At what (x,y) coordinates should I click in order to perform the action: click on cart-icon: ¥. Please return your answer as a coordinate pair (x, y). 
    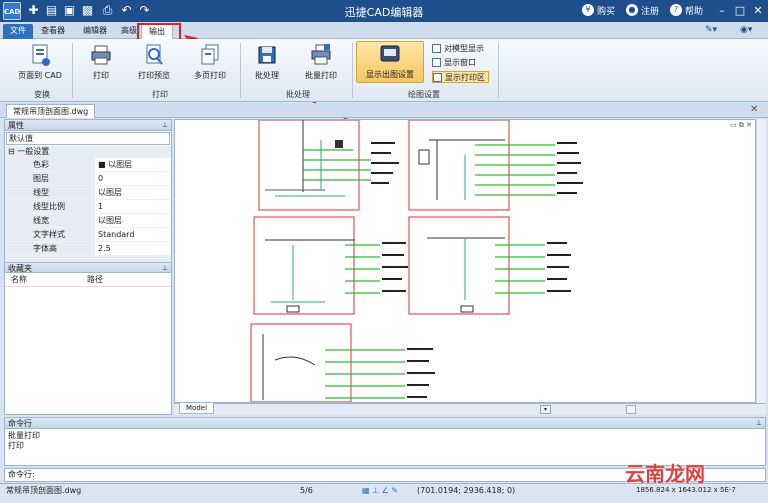
    Looking at the image, I should click on (588, 10).